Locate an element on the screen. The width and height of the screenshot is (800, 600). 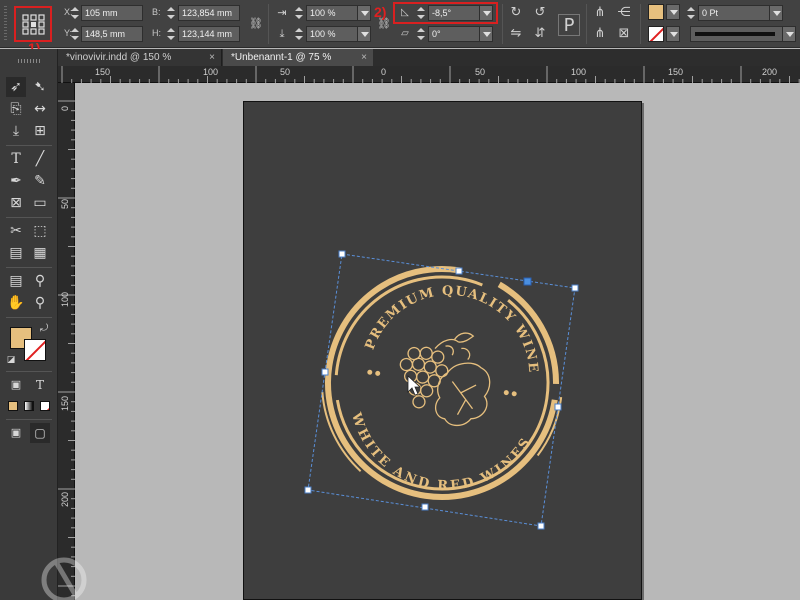
tab-unbenannt: *Unbenannt-1 @ 75 % × is located at coordinates (298, 57).